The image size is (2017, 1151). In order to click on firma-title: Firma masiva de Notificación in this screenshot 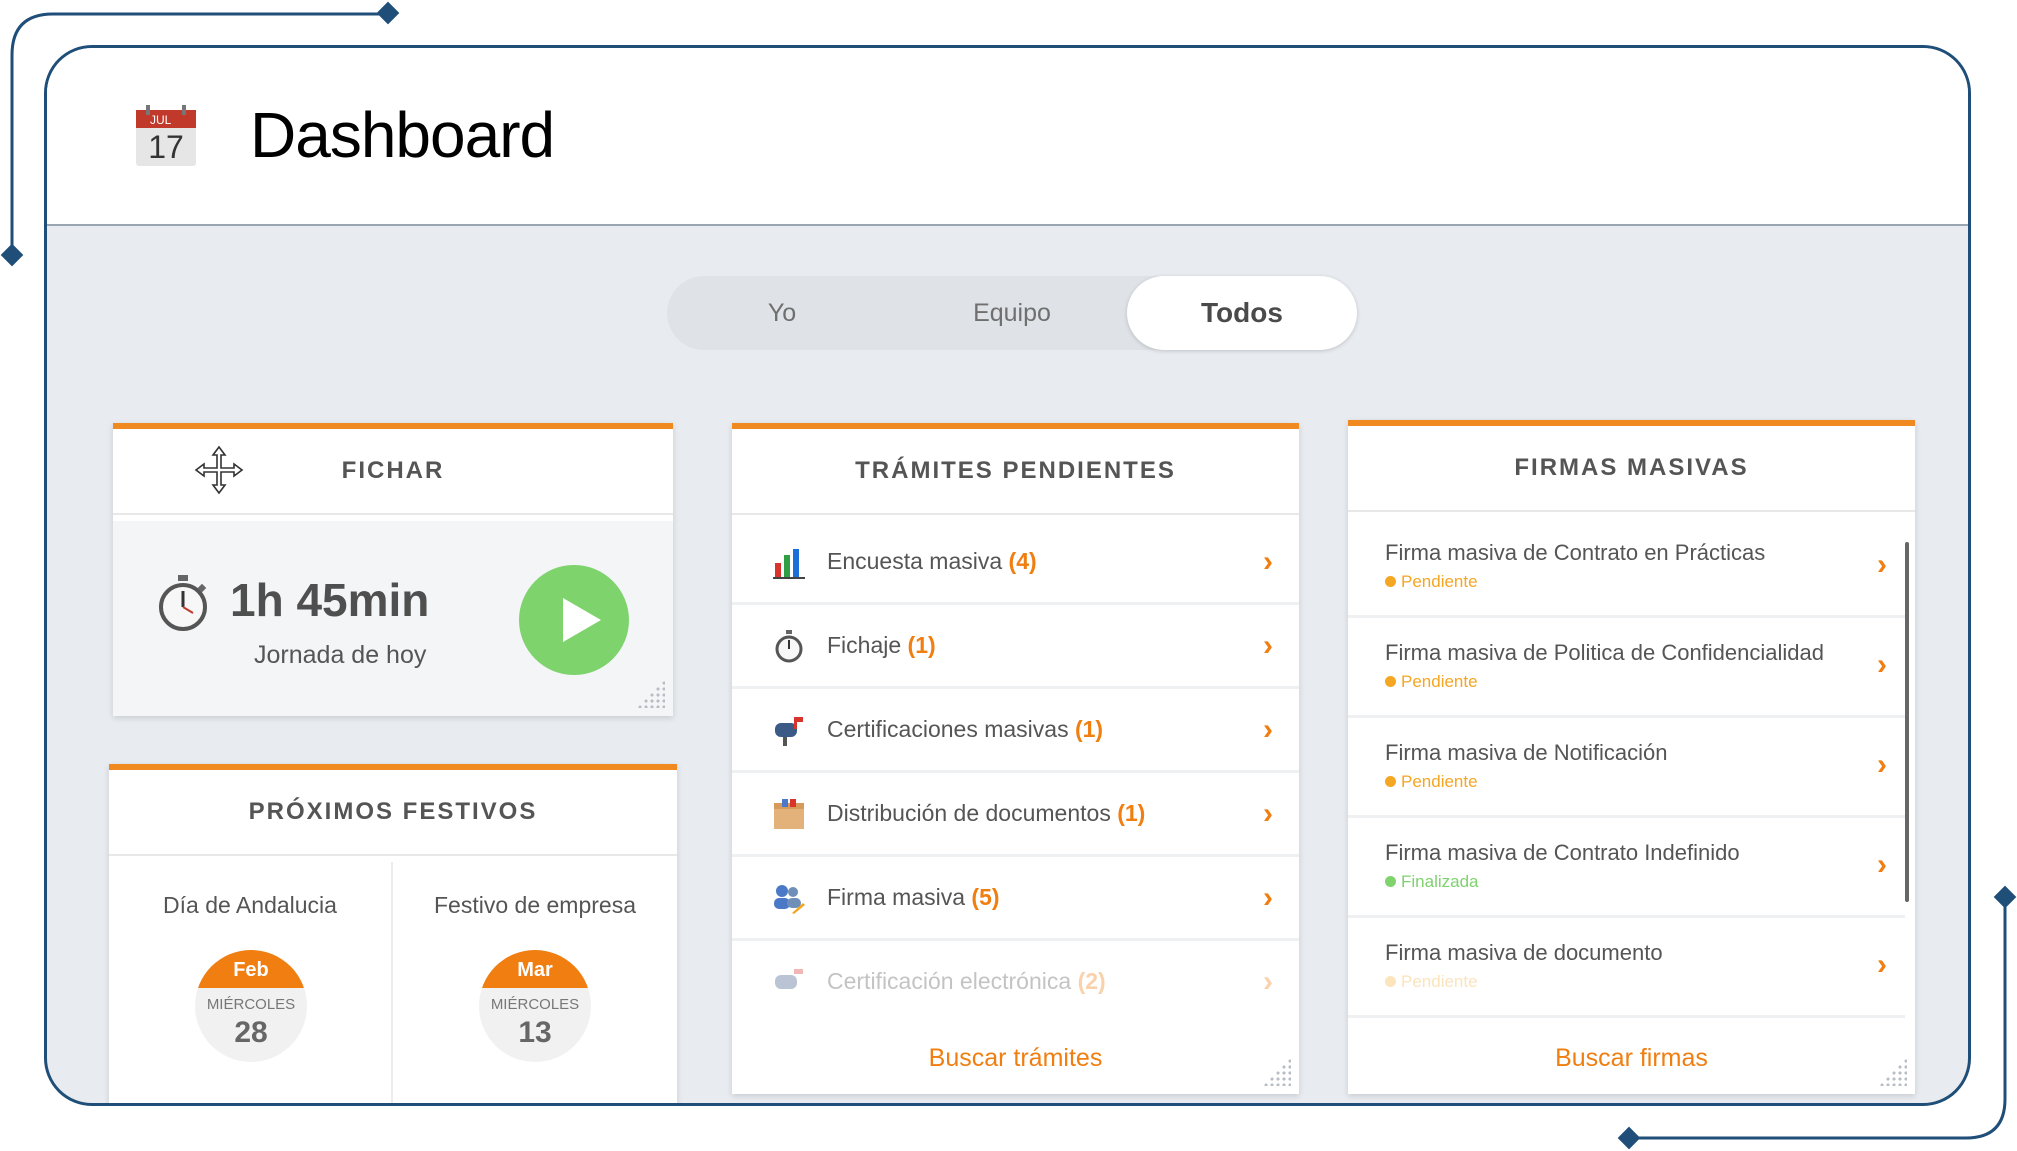, I will do `click(1526, 752)`.